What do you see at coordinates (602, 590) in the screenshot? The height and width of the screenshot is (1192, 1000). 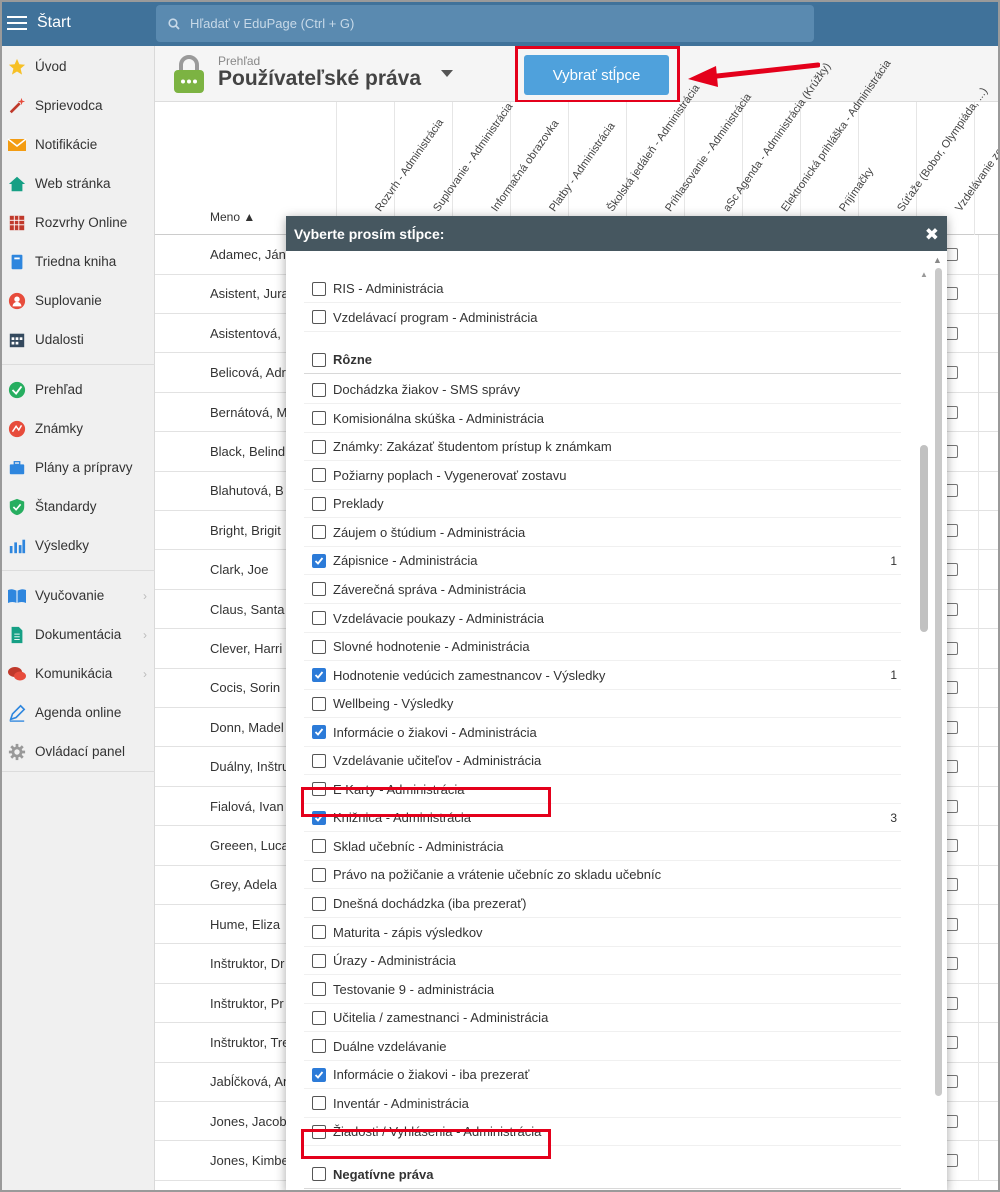 I see `column-option: Záverečná správa - Administrácia` at bounding box center [602, 590].